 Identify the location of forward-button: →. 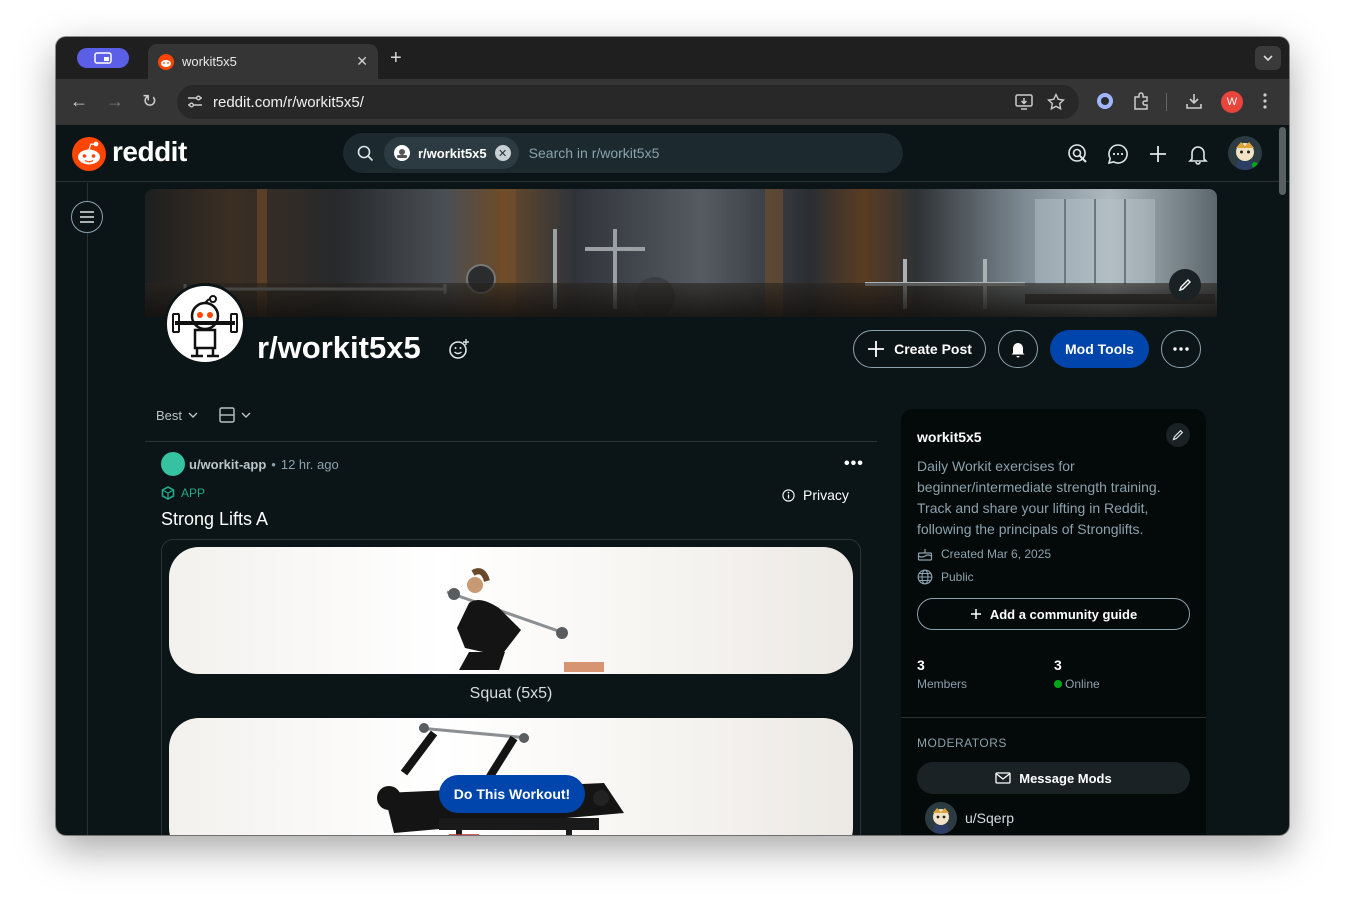
(115, 101).